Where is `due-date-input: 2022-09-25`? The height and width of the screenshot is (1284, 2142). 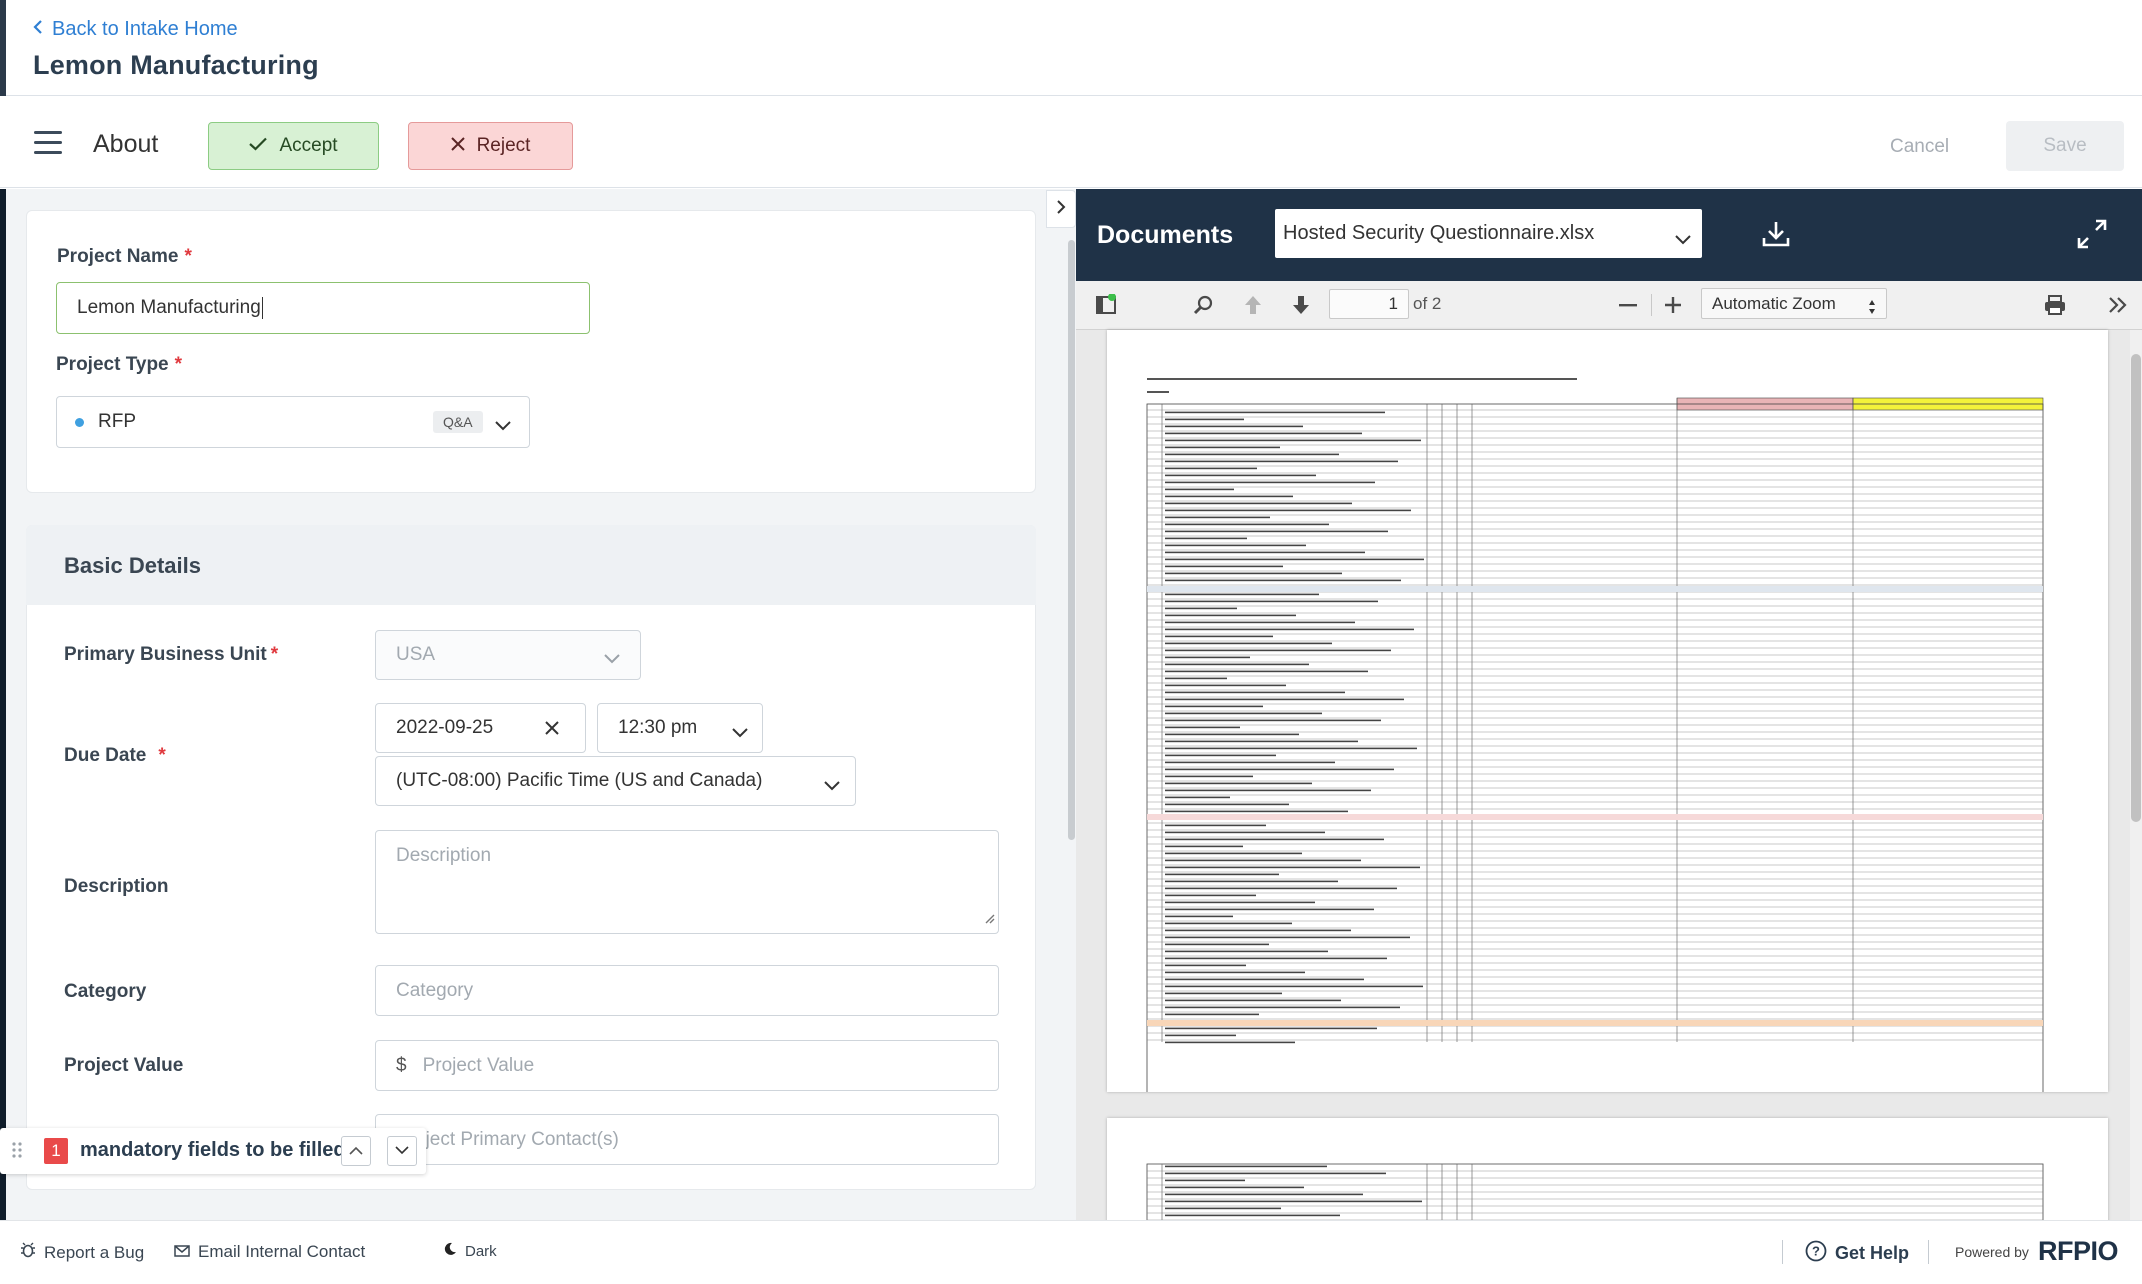
due-date-input: 2022-09-25 is located at coordinates (480, 728).